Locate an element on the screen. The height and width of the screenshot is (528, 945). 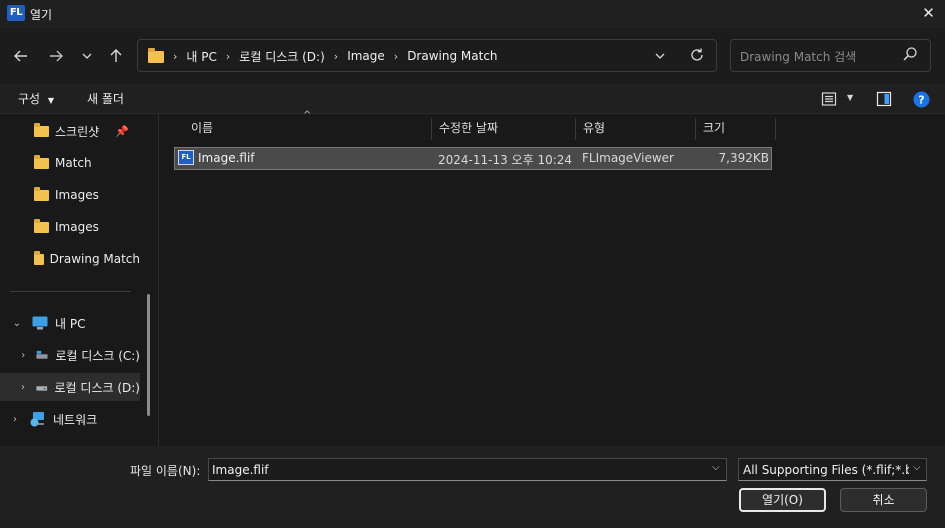
close-icon: ✕ is located at coordinates (928, 13).